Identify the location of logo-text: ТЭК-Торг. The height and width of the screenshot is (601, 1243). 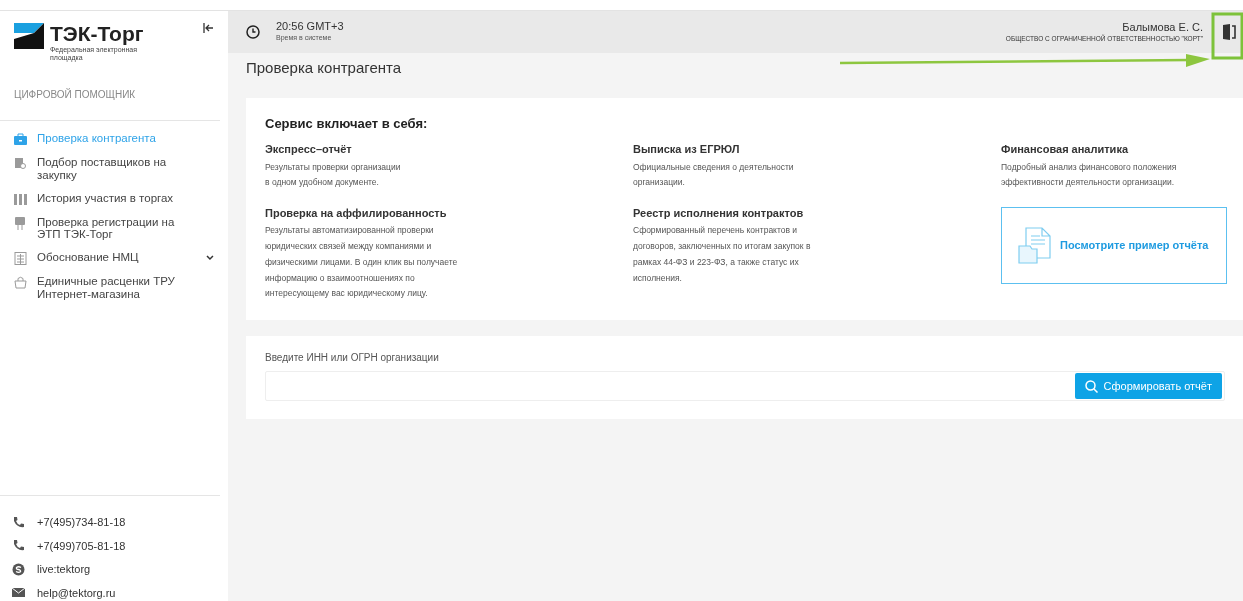
(97, 33).